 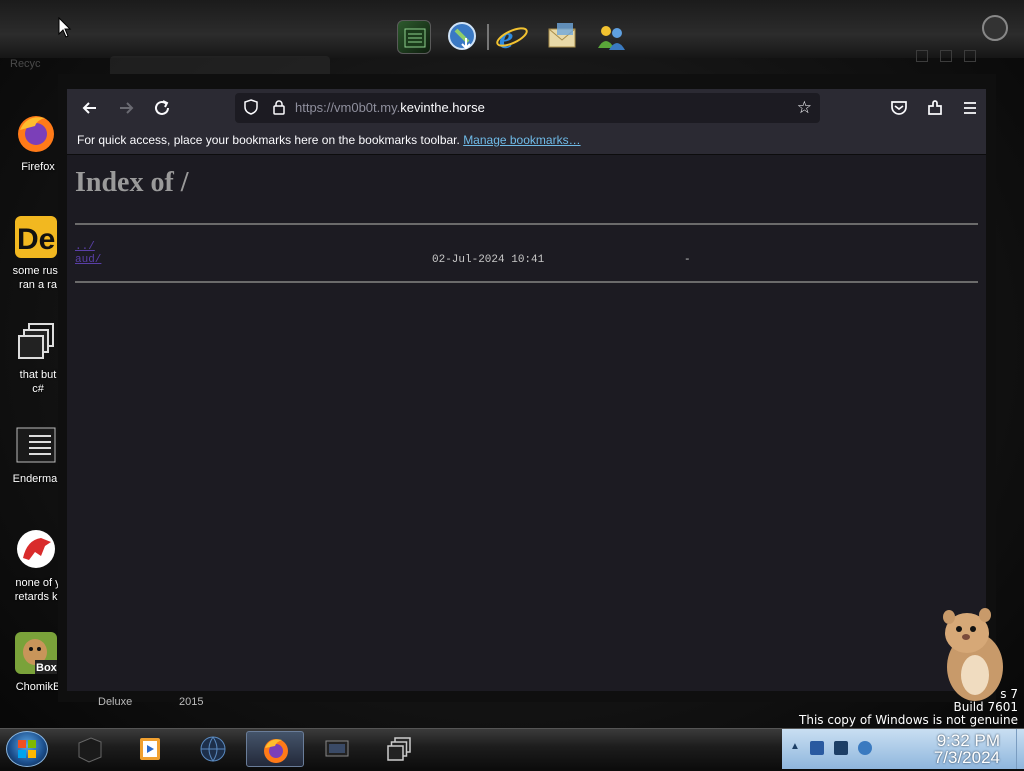 I want to click on clock-date: 7/3/2024, so click(x=941, y=758).